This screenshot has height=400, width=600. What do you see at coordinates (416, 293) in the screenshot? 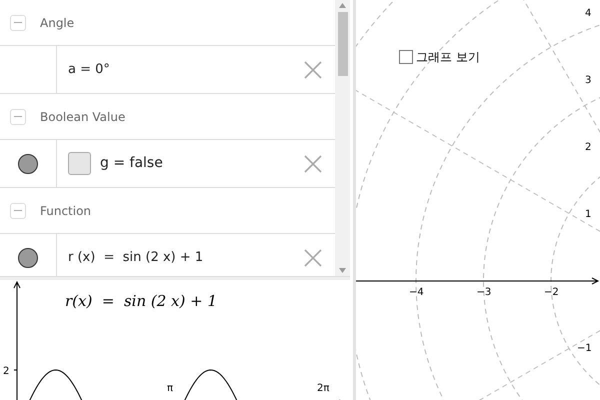
I see `axis-label: −4` at bounding box center [416, 293].